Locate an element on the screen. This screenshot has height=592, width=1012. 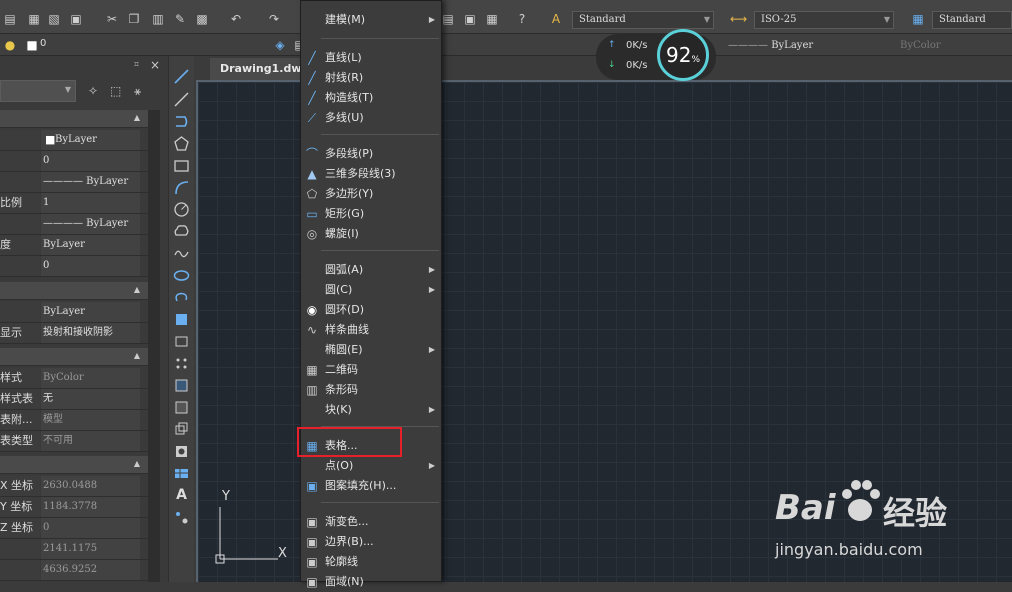
section-3d-header: ▲ is located at coordinates (74, 291).